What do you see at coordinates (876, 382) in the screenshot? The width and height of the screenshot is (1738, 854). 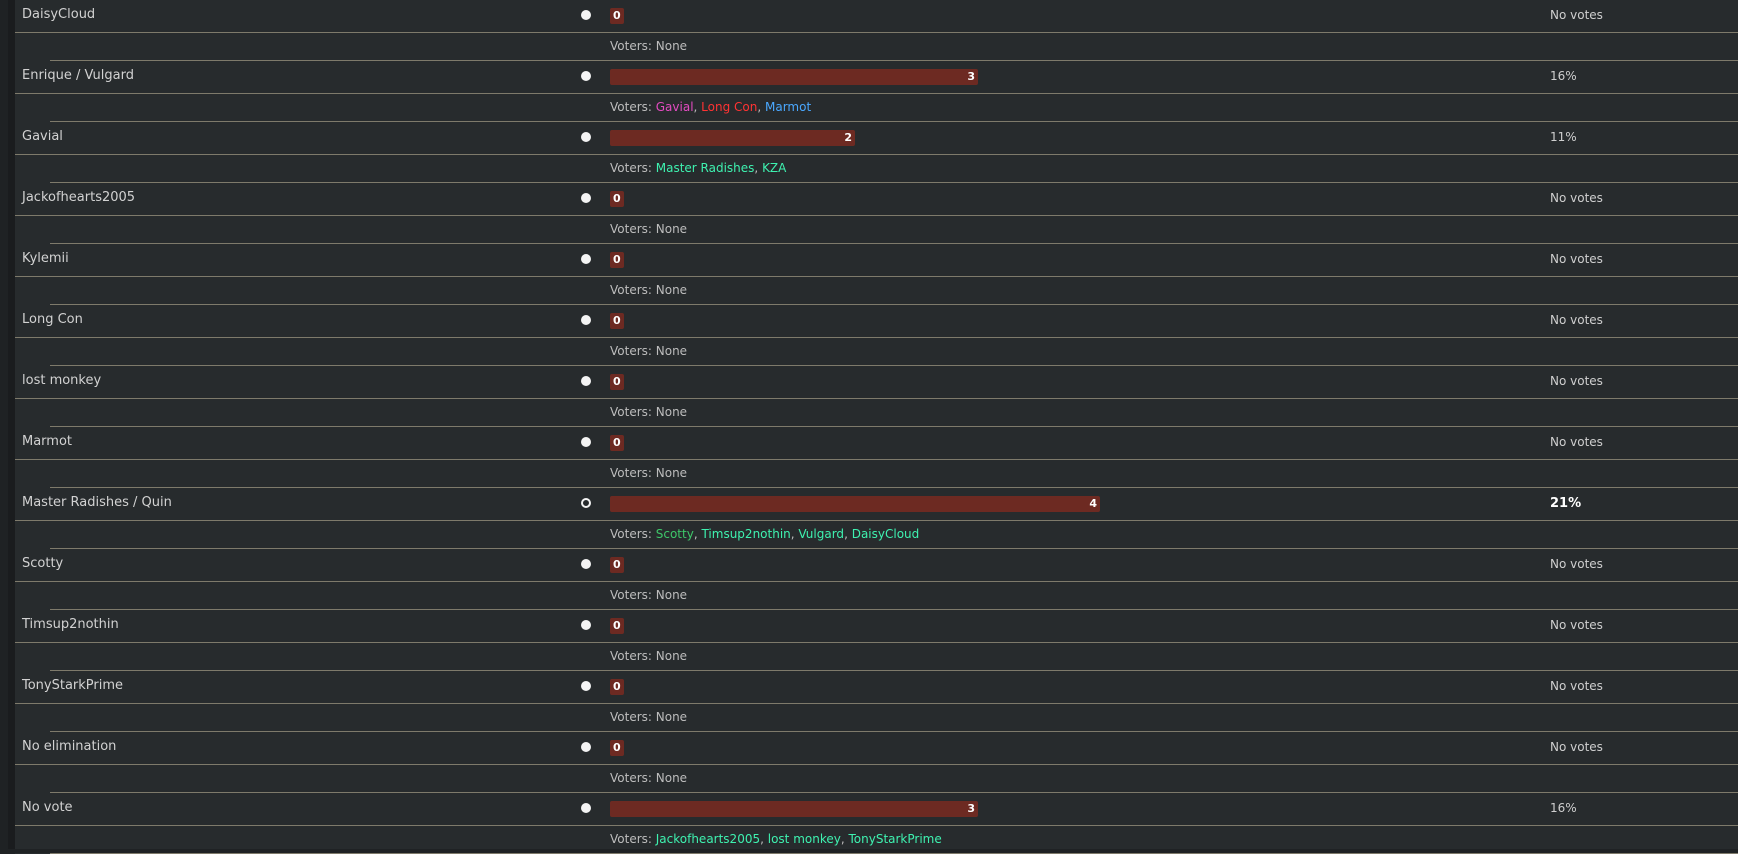 I see `poll-option-row: lost monkey 0 No votes` at bounding box center [876, 382].